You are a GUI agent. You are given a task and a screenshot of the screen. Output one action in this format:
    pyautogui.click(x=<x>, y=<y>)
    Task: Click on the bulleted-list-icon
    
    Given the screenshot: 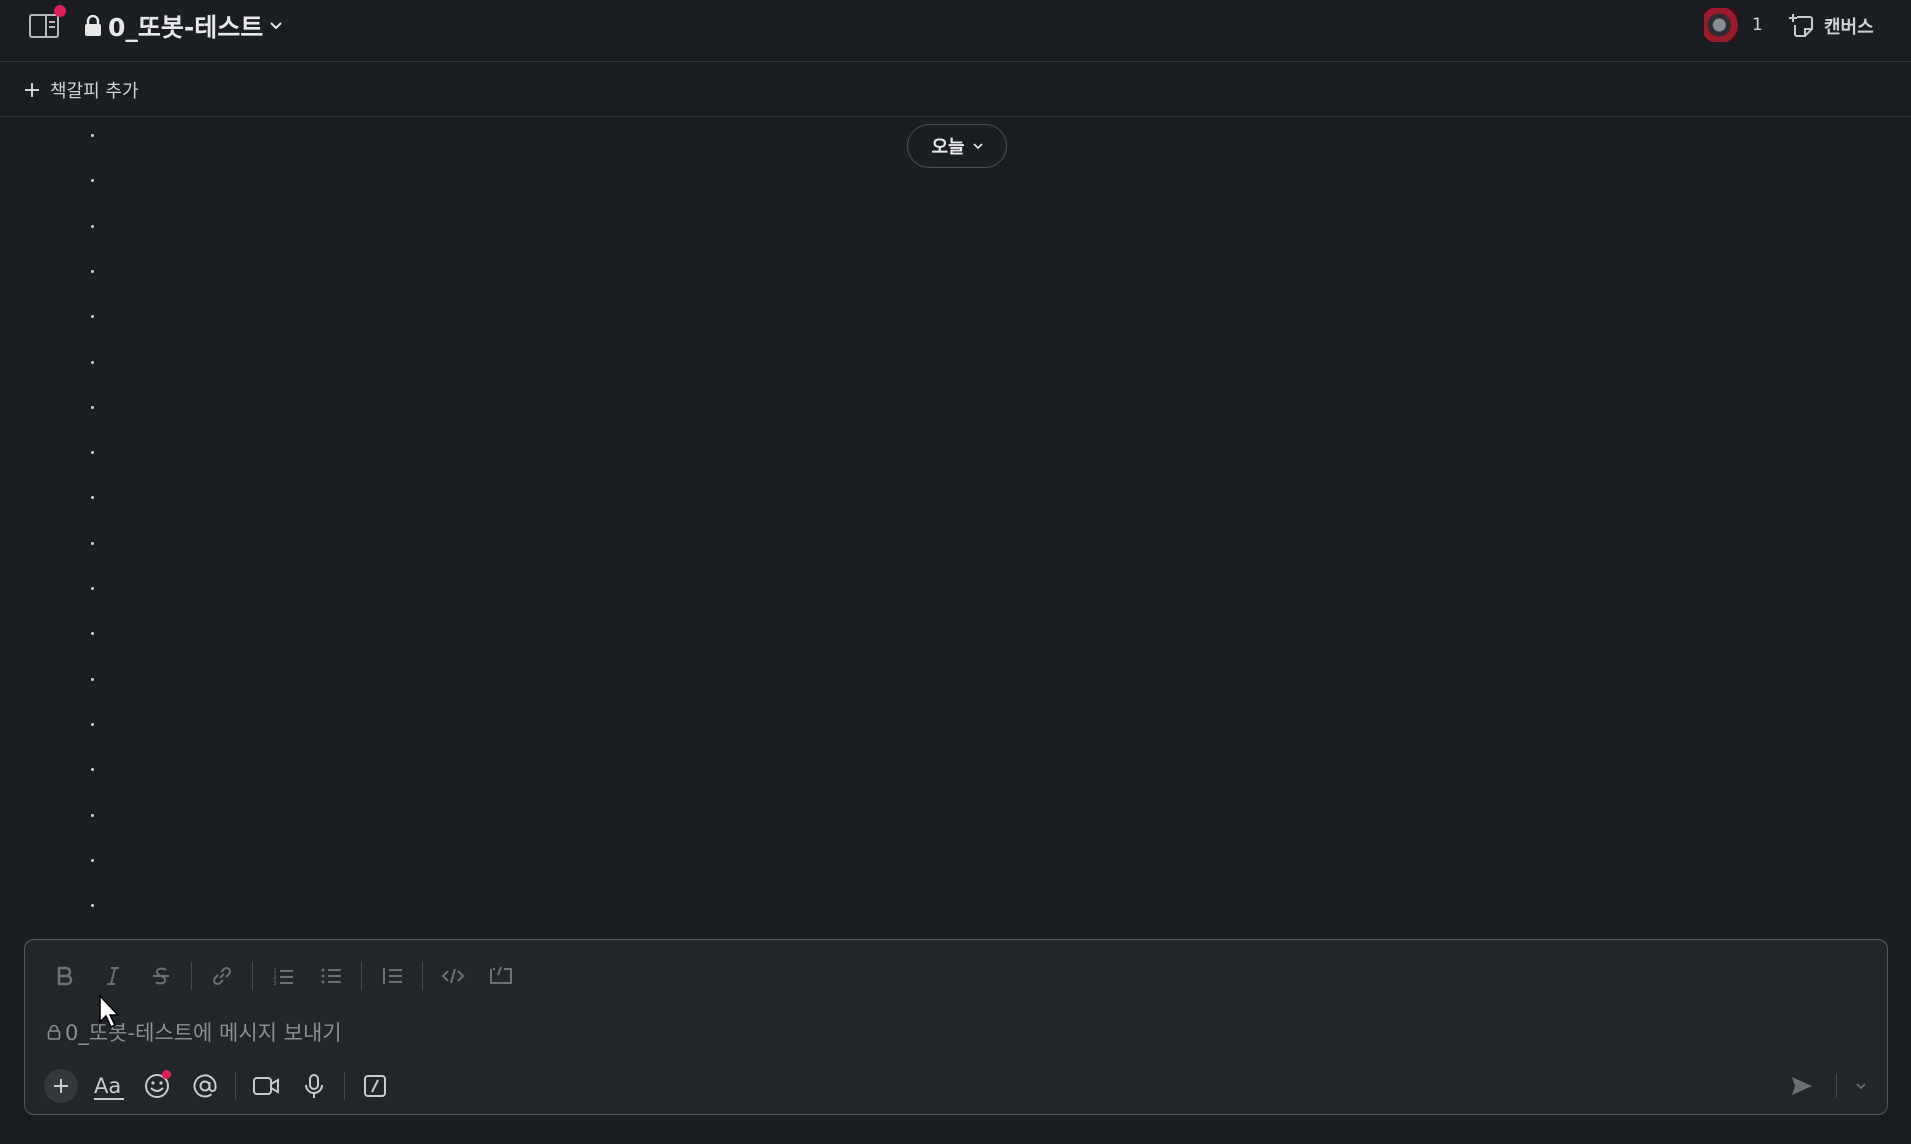 What is the action you would take?
    pyautogui.click(x=331, y=976)
    